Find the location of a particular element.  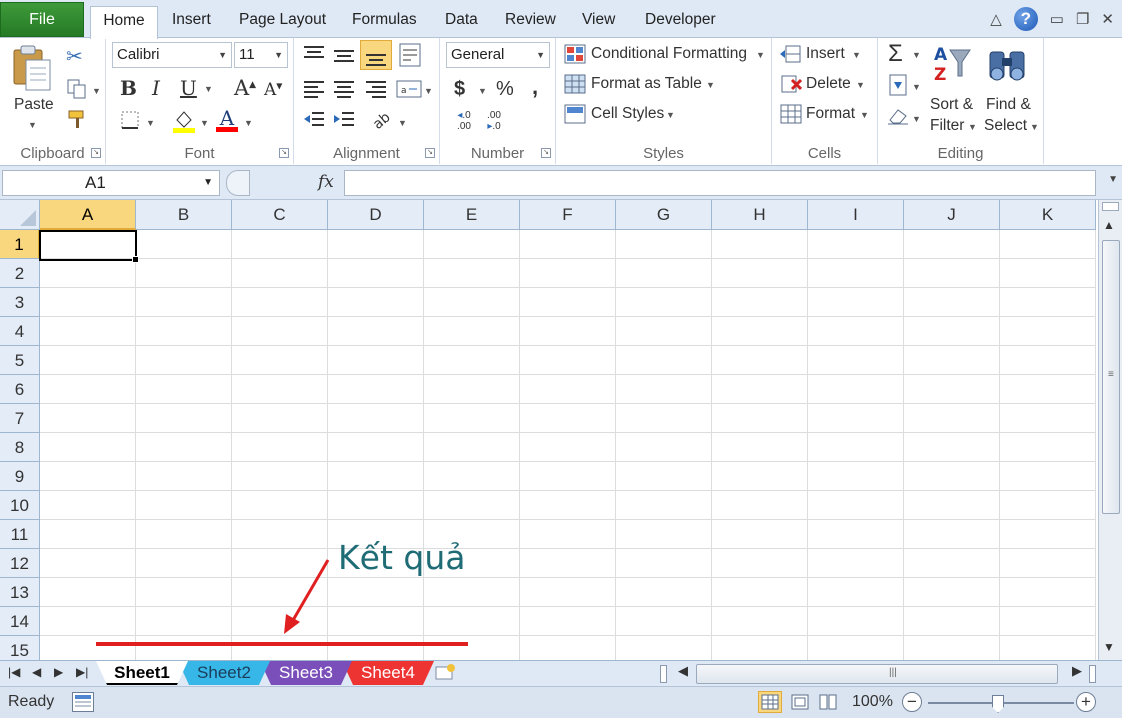

cell-f4 is located at coordinates (568, 331).